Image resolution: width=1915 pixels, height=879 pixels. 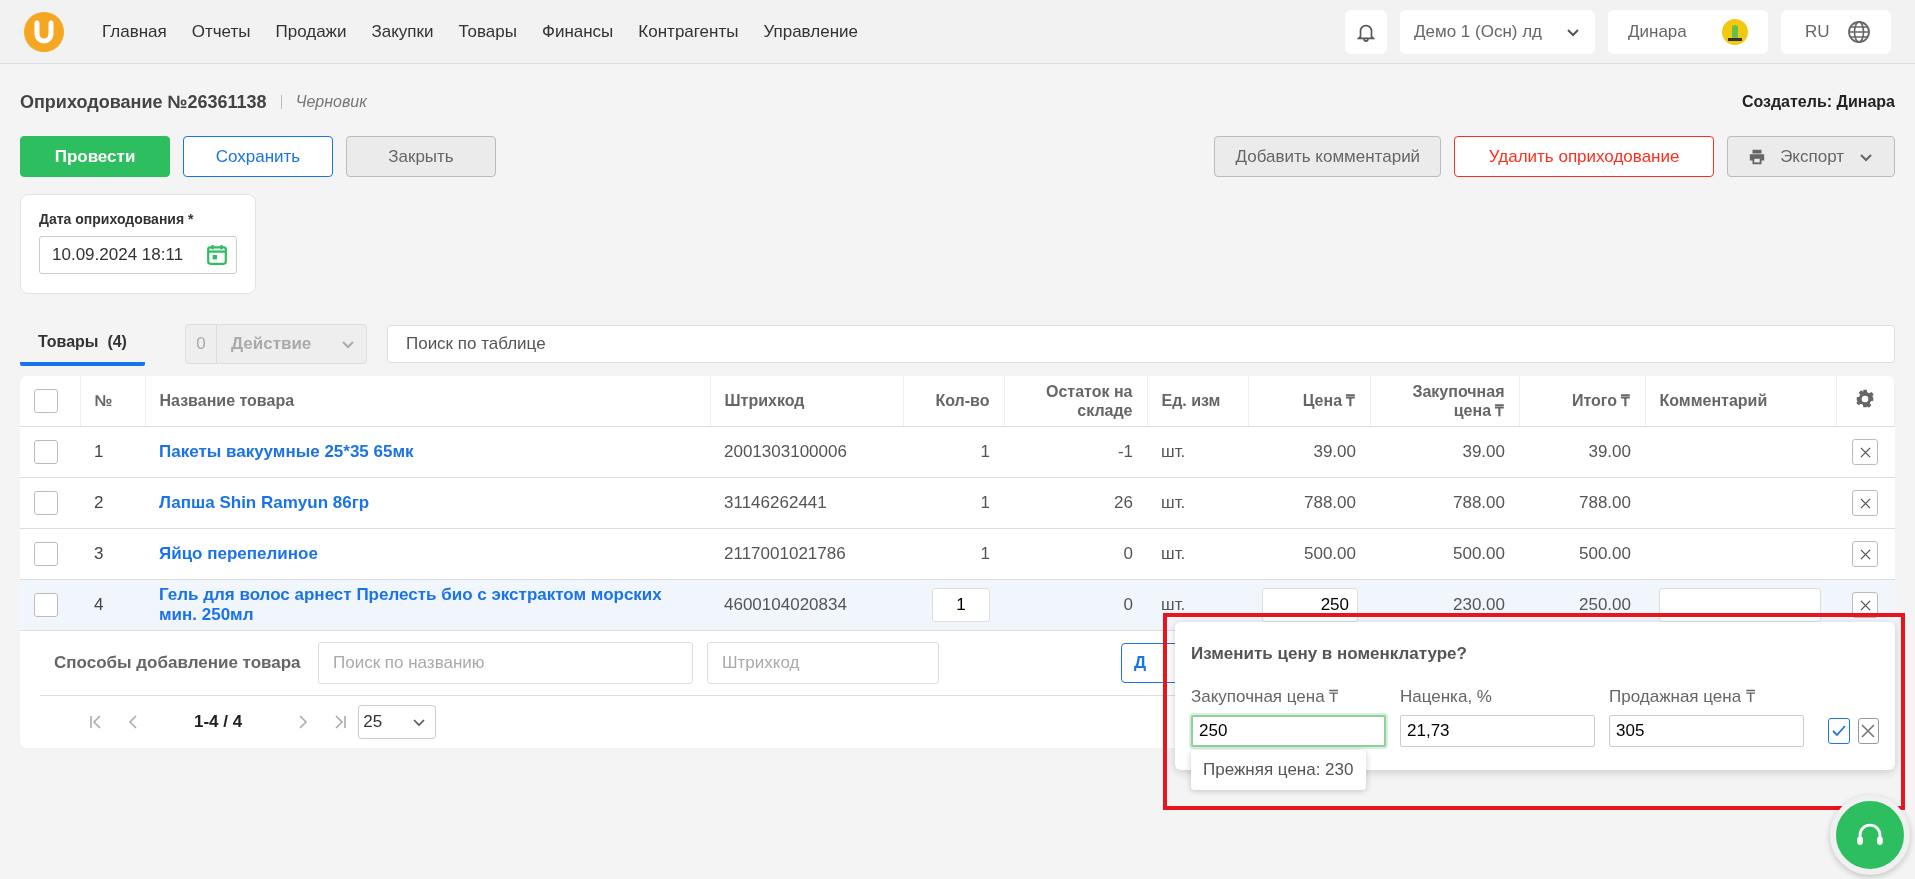 What do you see at coordinates (961, 605) in the screenshot?
I see `quantity-field: 1` at bounding box center [961, 605].